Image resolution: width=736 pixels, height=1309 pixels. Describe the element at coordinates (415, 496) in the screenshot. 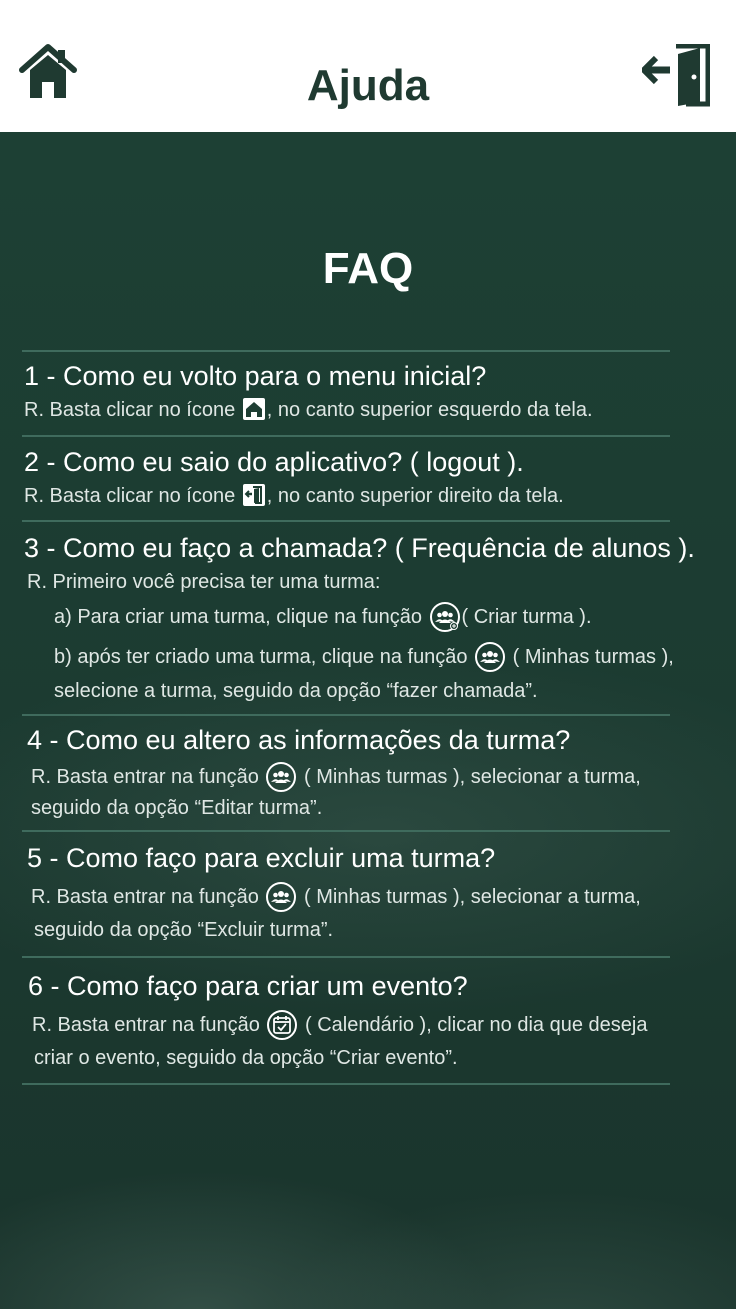

I see `answer-text: , no canto superior direito da tela.` at that location.